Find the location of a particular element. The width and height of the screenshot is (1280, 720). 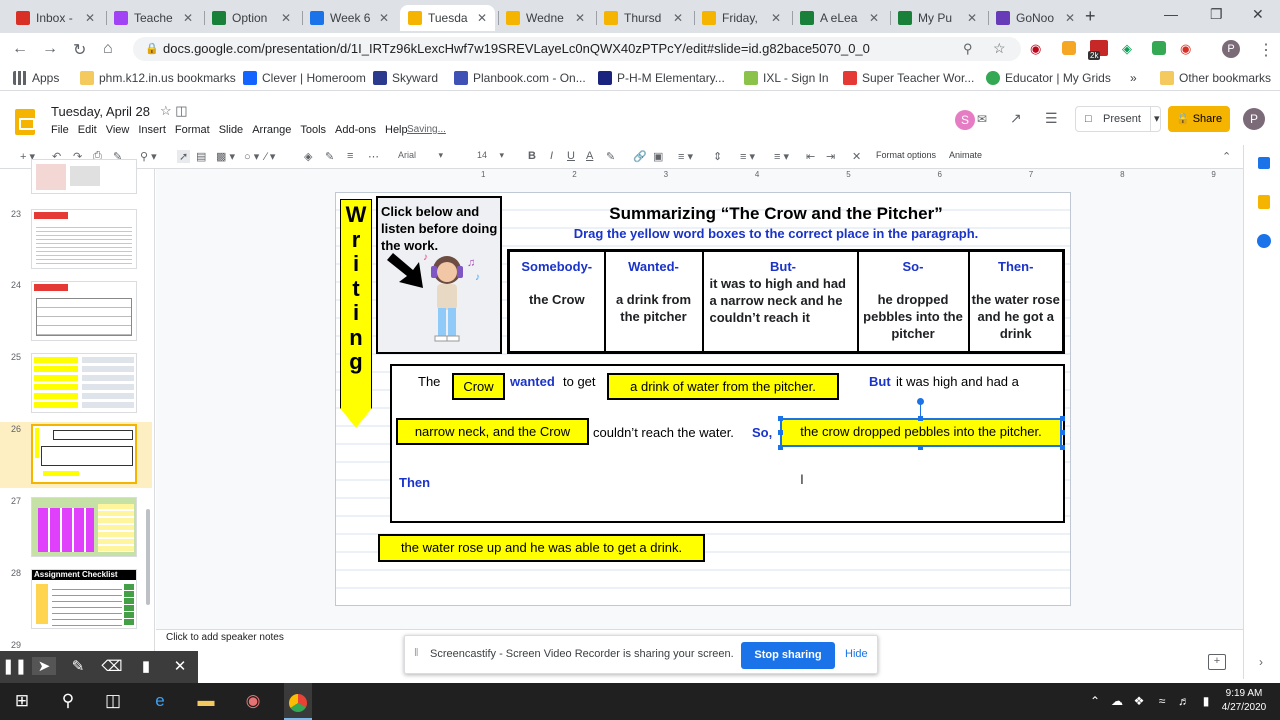

search-icon: ⚲ is located at coordinates (968, 49).